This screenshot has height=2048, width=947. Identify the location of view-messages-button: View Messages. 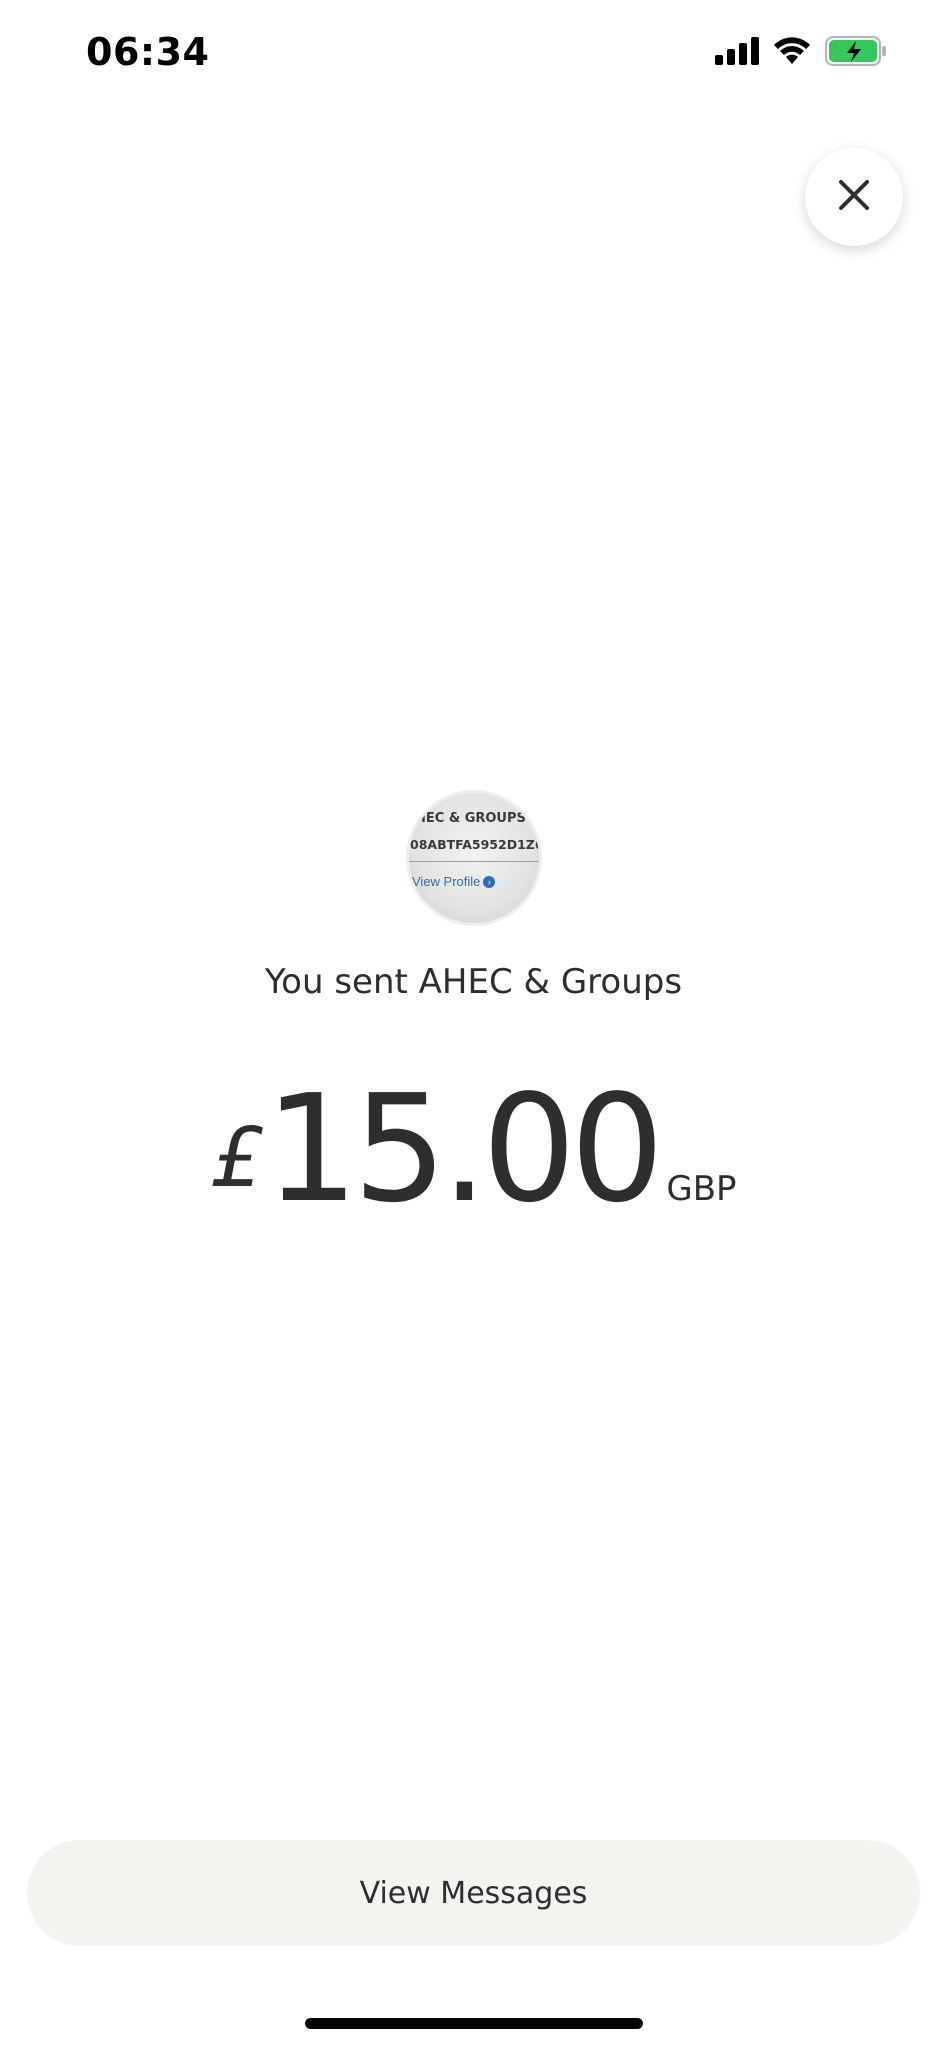
(473, 1893).